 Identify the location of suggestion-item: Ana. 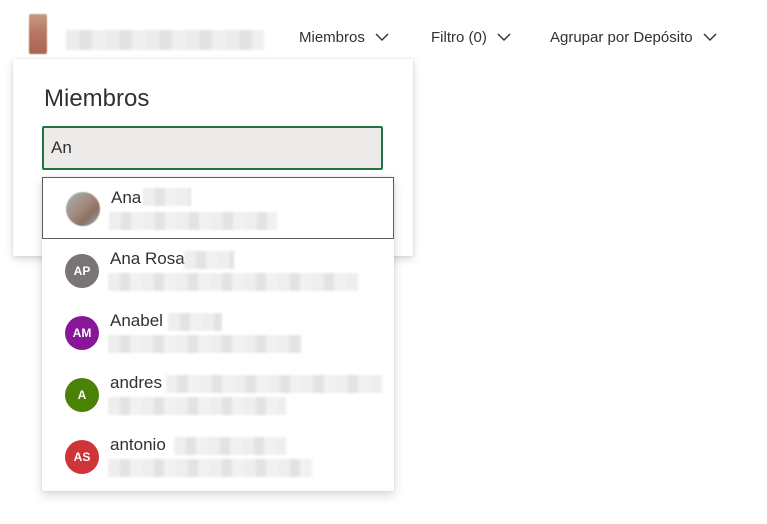
(218, 208).